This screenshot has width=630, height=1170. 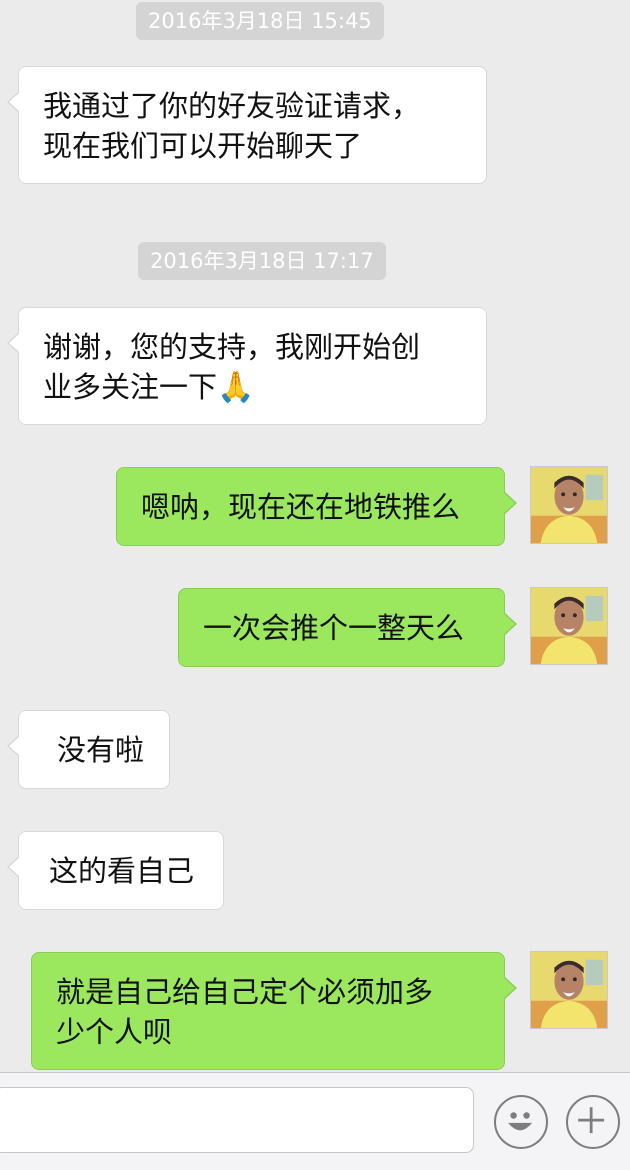 I want to click on smiley-face-icon, so click(x=520, y=1121).